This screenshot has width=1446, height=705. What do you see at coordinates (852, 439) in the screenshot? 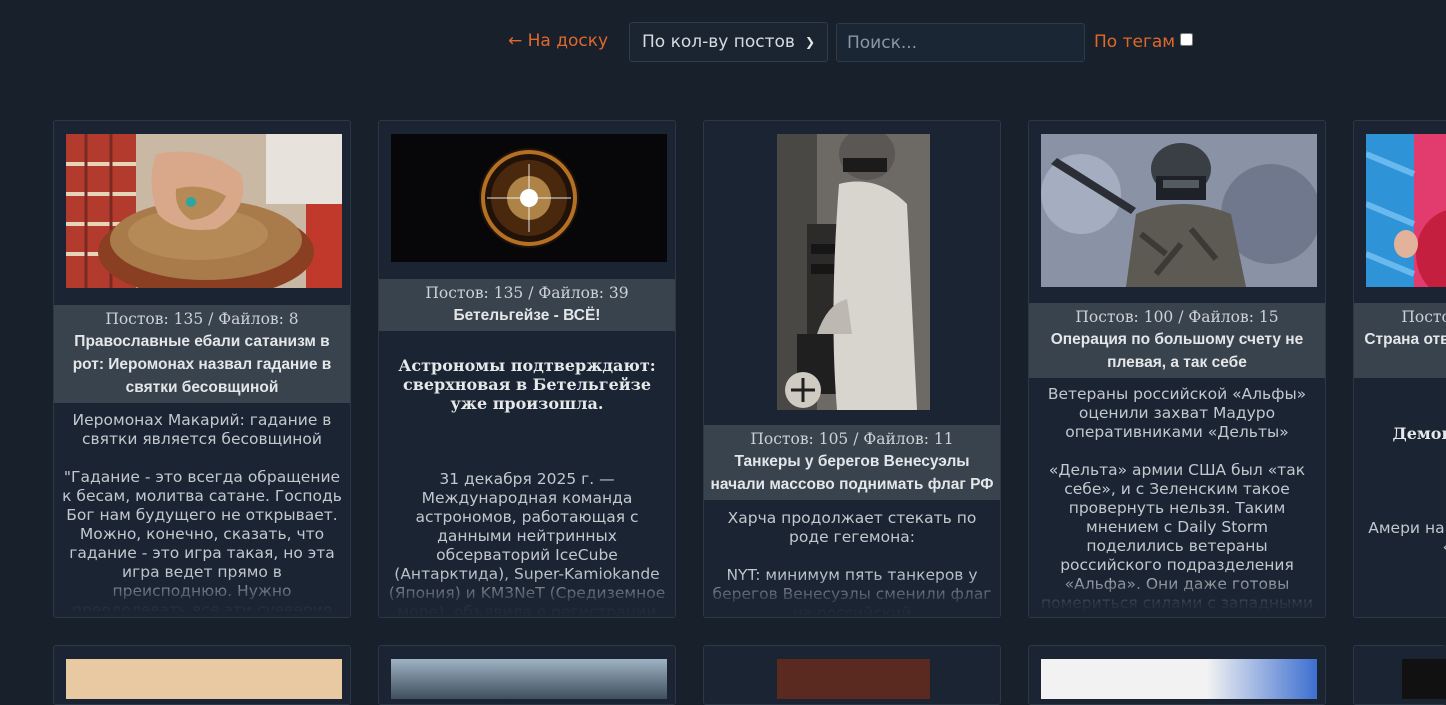
I see `thread-counts: Постов: 105 / Файлов: 11` at bounding box center [852, 439].